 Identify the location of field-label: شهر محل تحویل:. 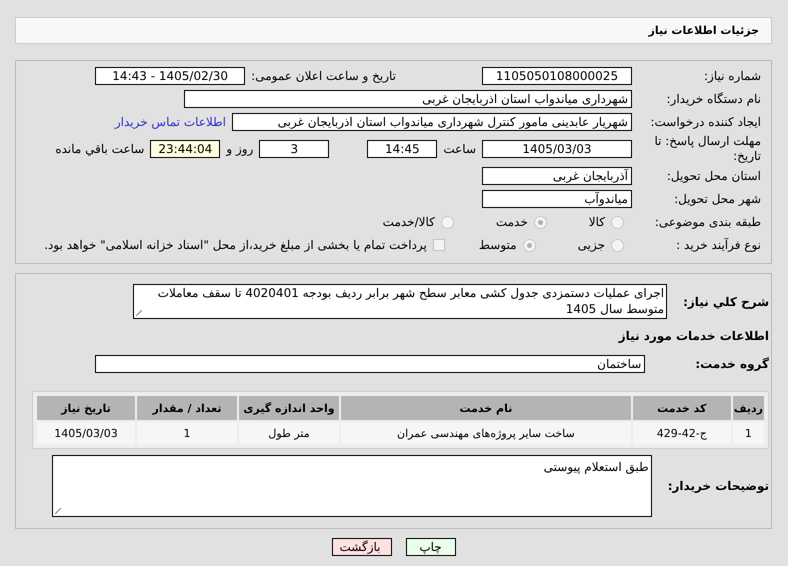
(717, 199).